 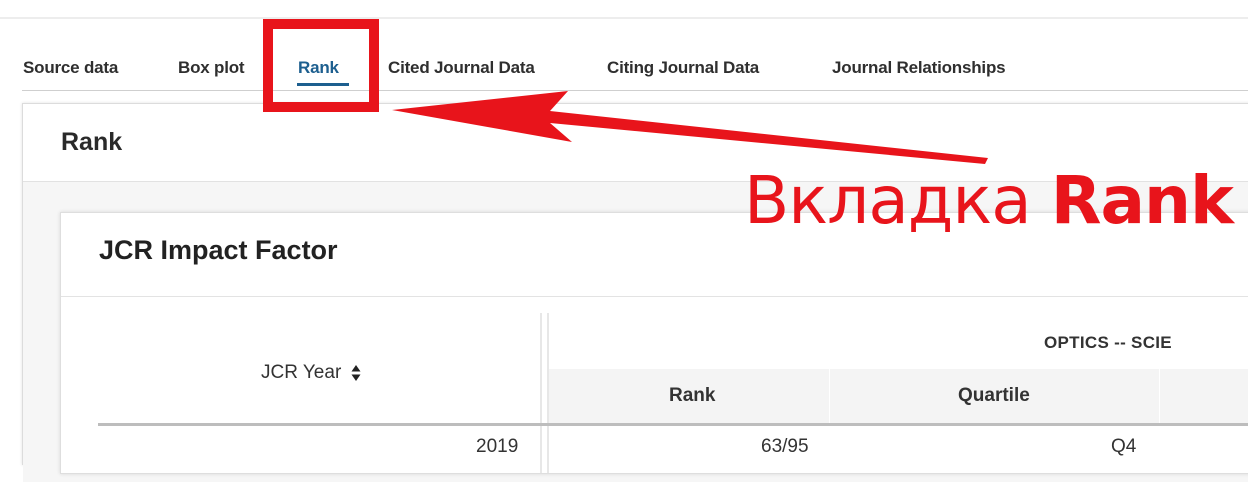 I want to click on annotation-label: Вкладка Rank, so click(x=989, y=200).